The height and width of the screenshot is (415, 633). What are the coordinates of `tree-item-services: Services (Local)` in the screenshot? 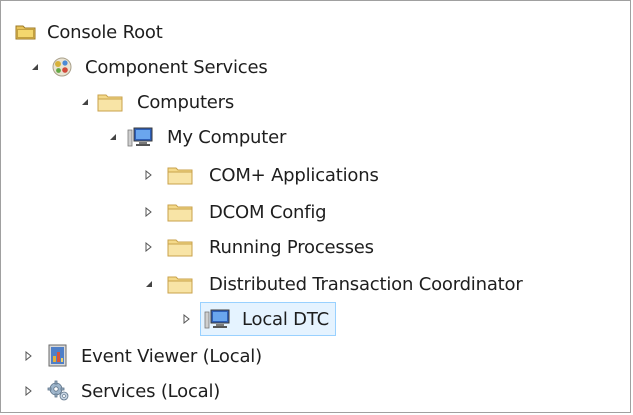 It's located at (133, 391).